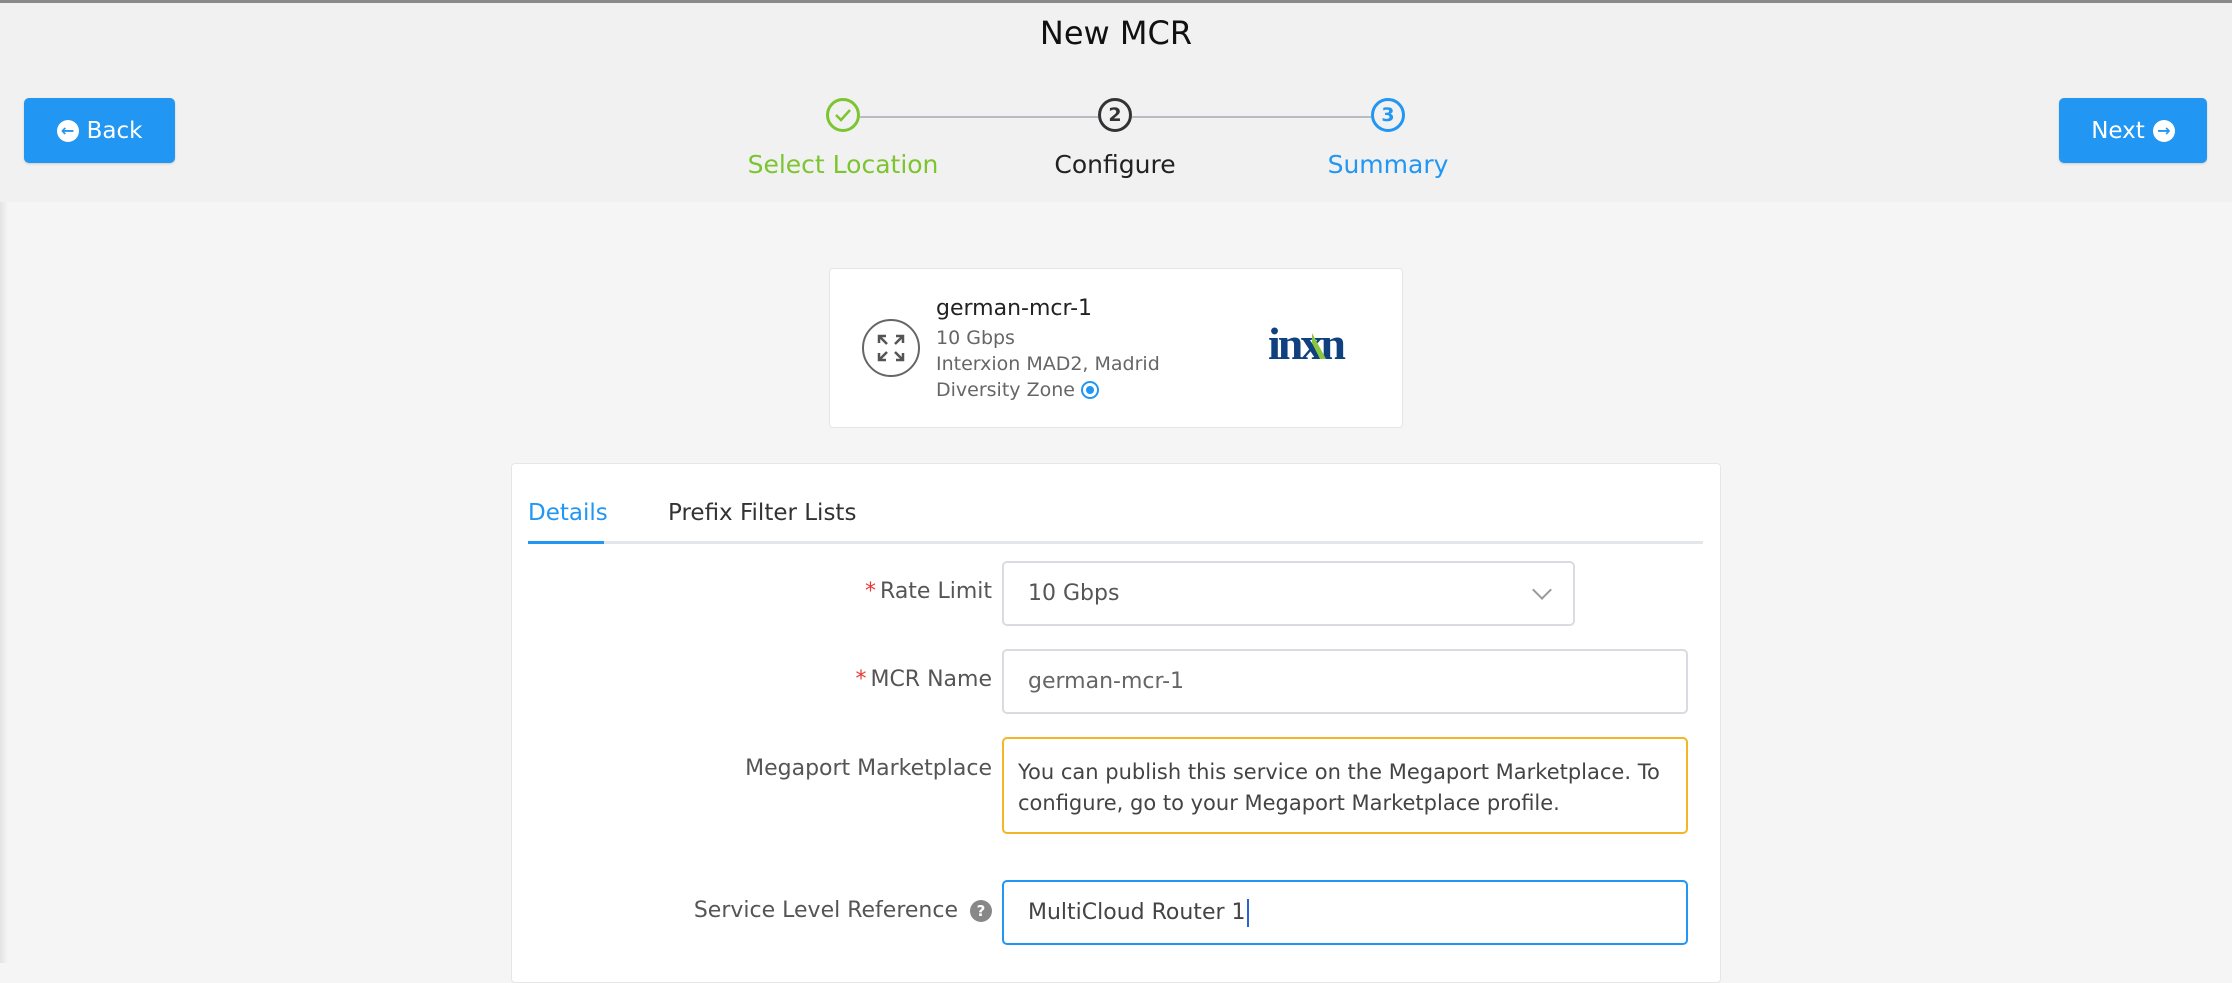 This screenshot has height=983, width=2232. Describe the element at coordinates (868, 768) in the screenshot. I see `marketplace-label: Megaport Marketplace` at that location.